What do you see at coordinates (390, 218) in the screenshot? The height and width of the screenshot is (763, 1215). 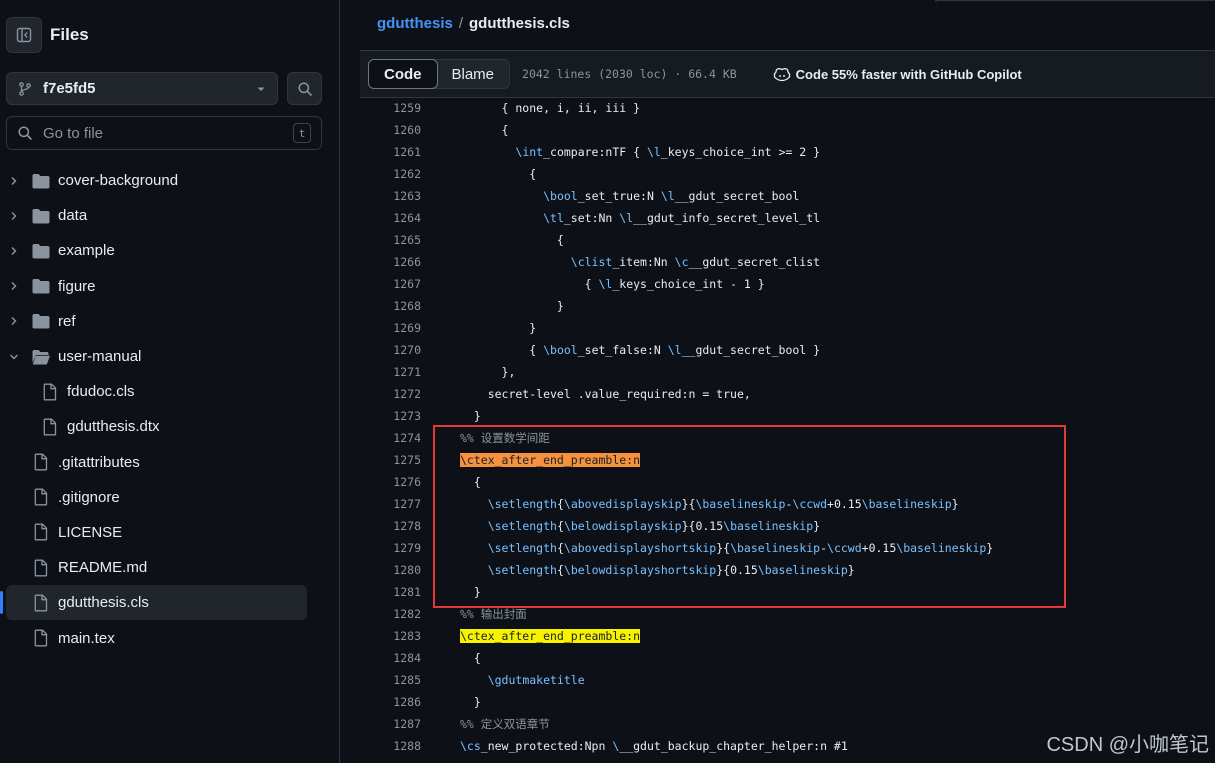 I see `line-number: 1264` at bounding box center [390, 218].